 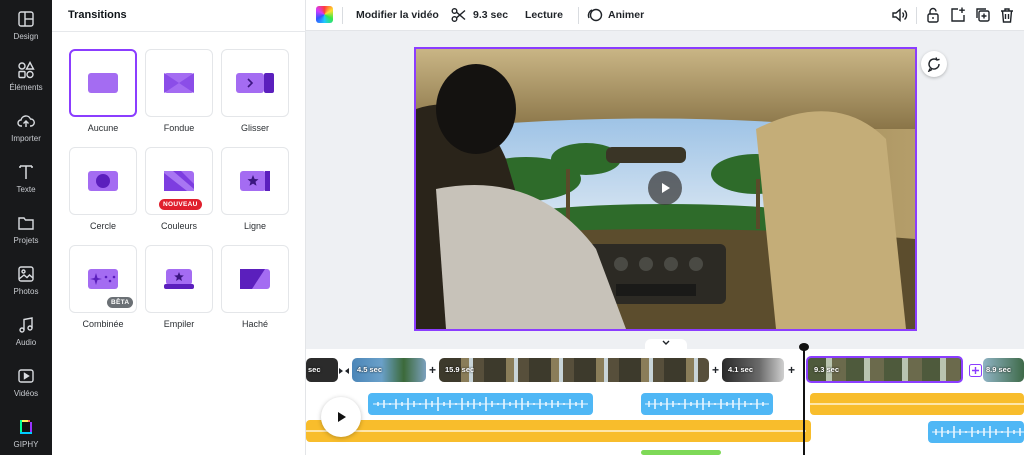 What do you see at coordinates (804, 347) in the screenshot?
I see `playhead-handle` at bounding box center [804, 347].